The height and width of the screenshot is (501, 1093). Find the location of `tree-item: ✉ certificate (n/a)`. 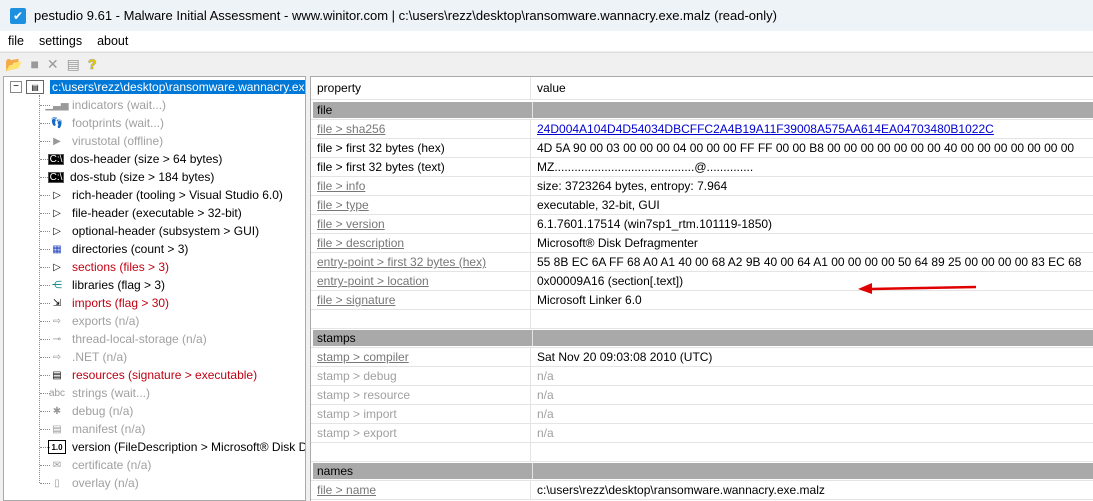

tree-item: ✉ certificate (n/a) is located at coordinates (100, 465).